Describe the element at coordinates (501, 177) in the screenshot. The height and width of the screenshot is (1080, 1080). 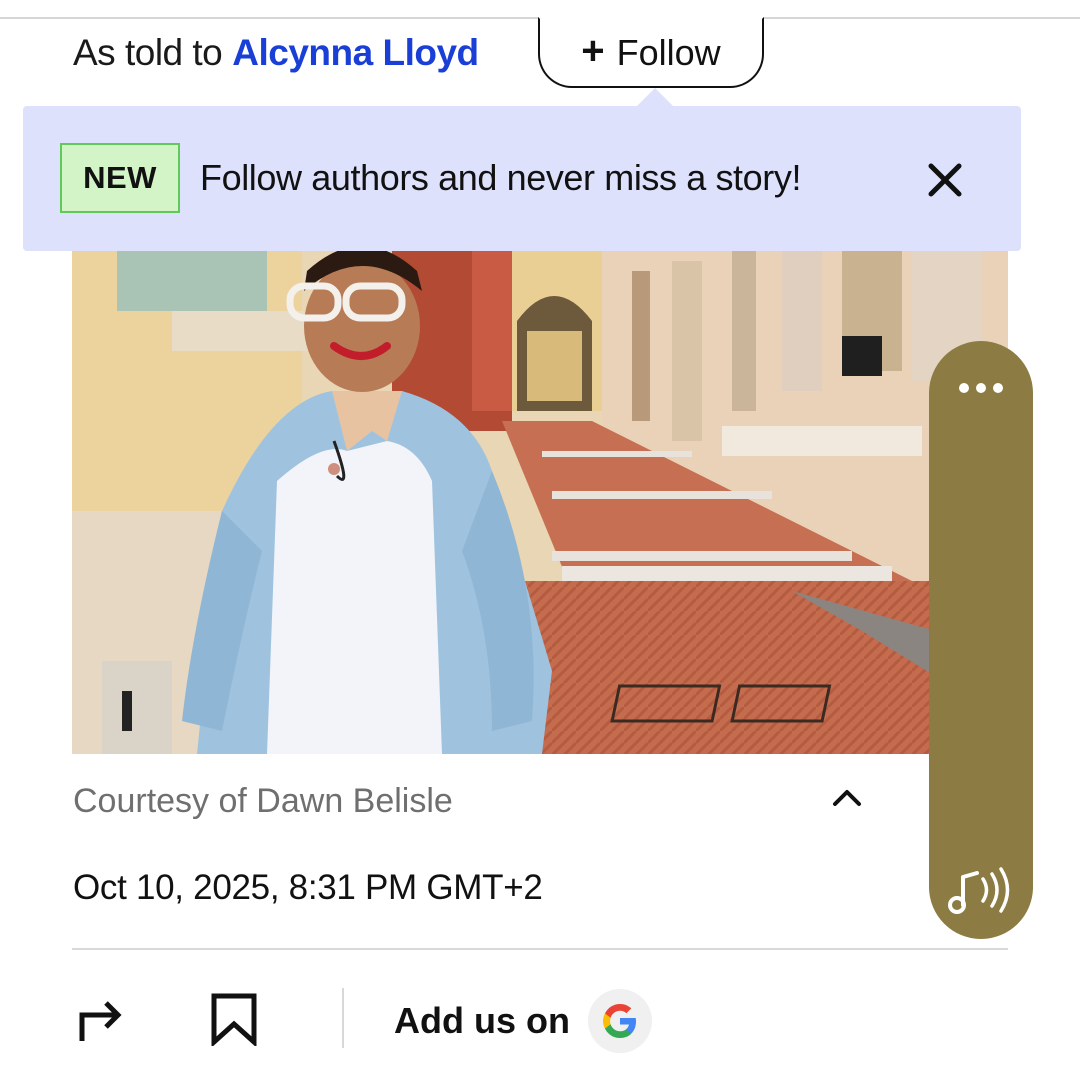
I see `tooltip-text: Follow authors and never miss a story!` at that location.